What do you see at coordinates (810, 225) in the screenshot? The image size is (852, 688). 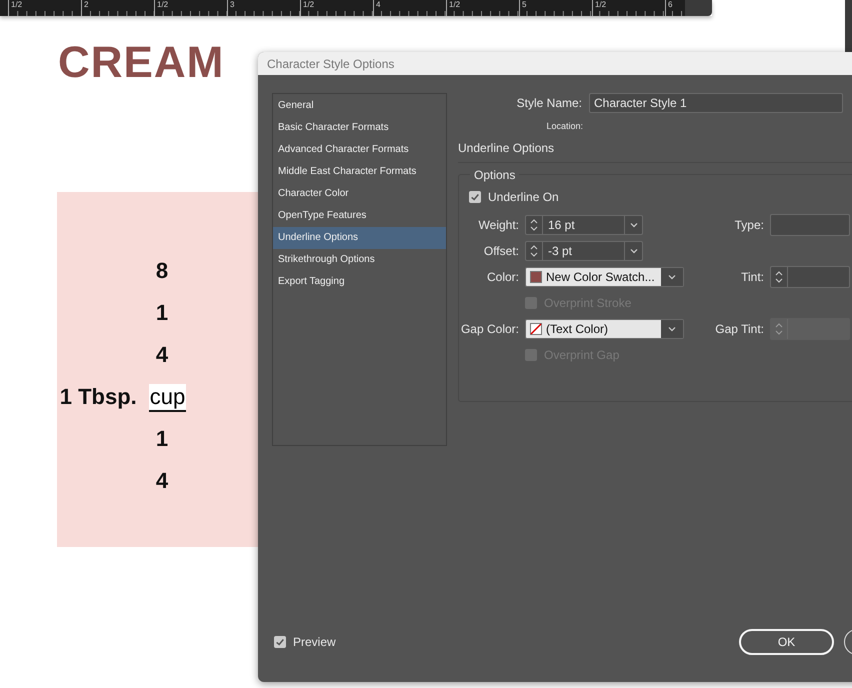 I see `type-field` at bounding box center [810, 225].